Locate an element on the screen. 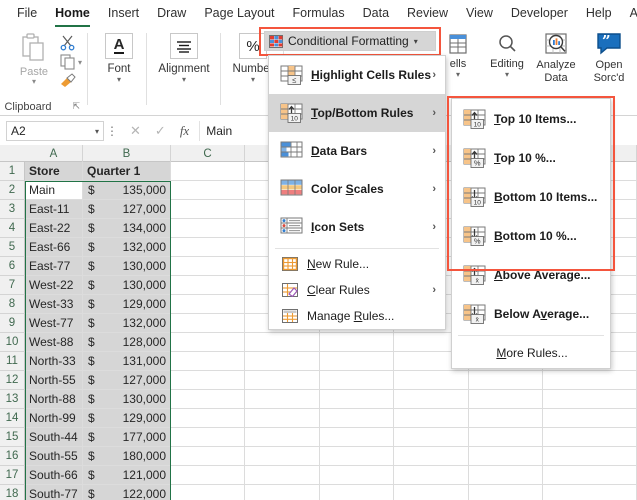 The height and width of the screenshot is (500, 637). cell-C17 is located at coordinates (208, 475).